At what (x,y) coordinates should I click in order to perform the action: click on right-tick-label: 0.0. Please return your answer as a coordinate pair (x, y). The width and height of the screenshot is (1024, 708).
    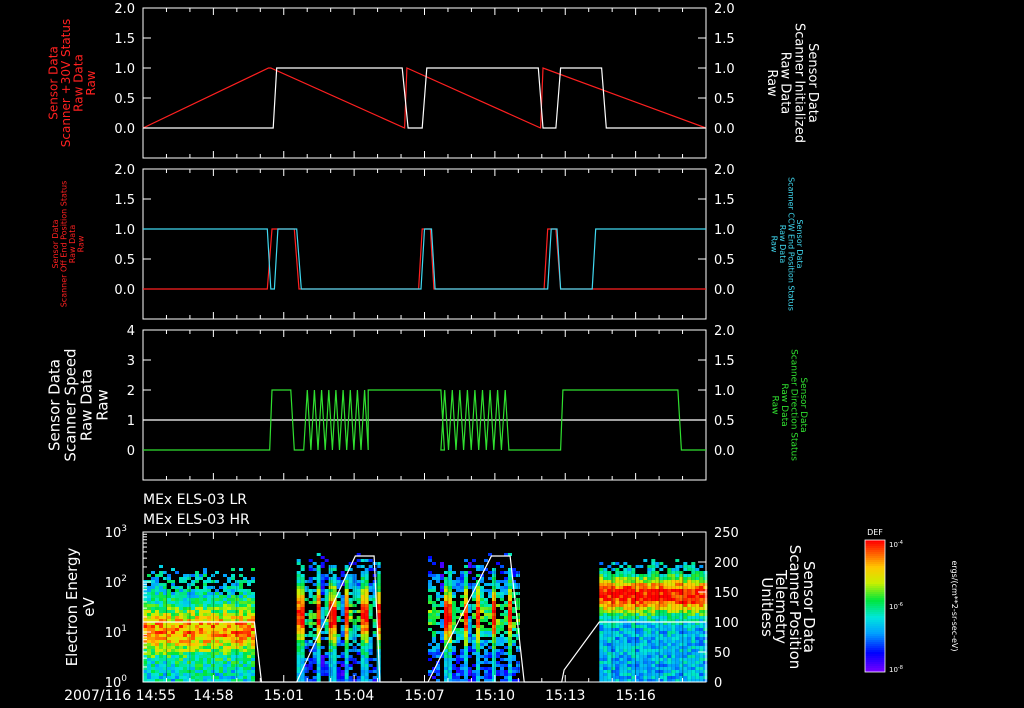
    Looking at the image, I should click on (724, 129).